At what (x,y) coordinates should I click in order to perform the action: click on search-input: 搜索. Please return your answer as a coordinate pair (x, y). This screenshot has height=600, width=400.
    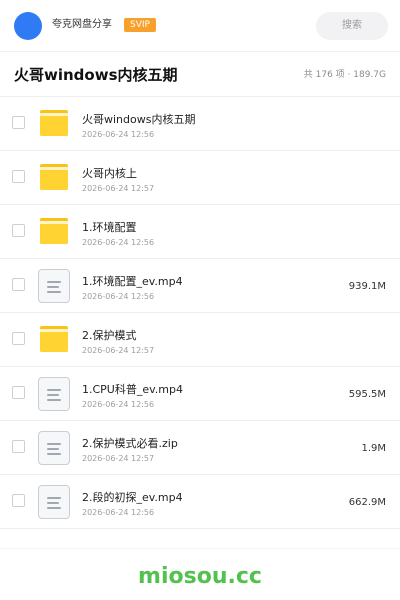
    Looking at the image, I should click on (352, 26).